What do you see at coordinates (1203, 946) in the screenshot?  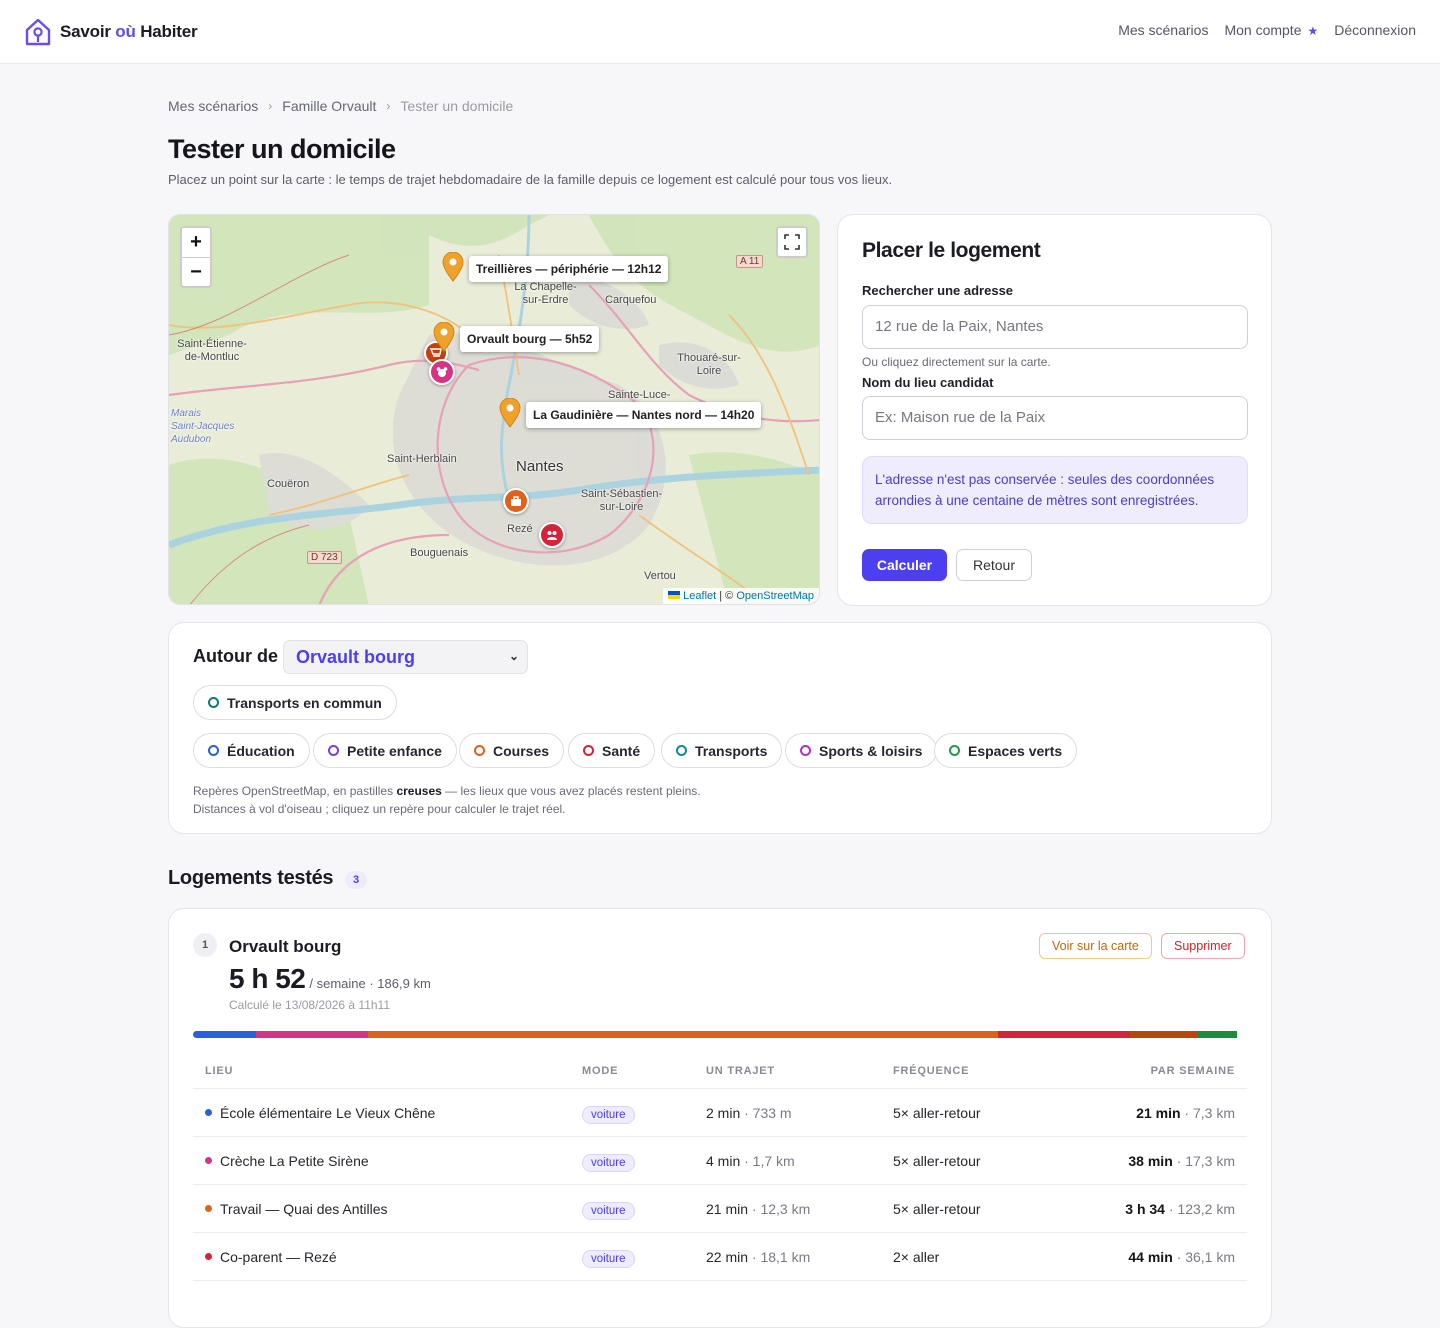 I see `delete-button: Supprimer` at bounding box center [1203, 946].